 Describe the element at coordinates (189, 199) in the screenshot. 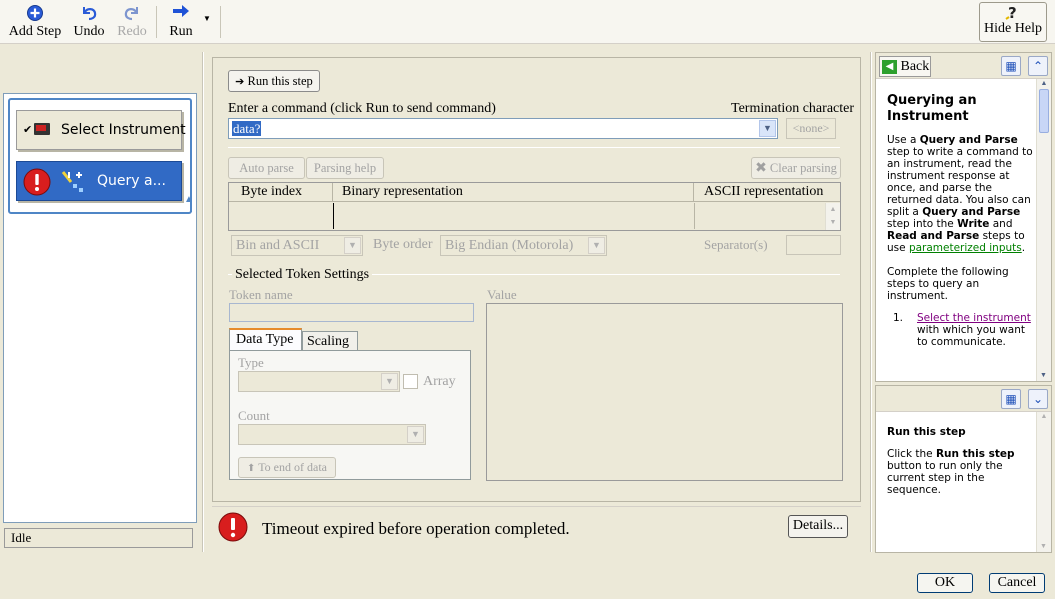

I see `sequence-arrow-icon: ▲` at that location.